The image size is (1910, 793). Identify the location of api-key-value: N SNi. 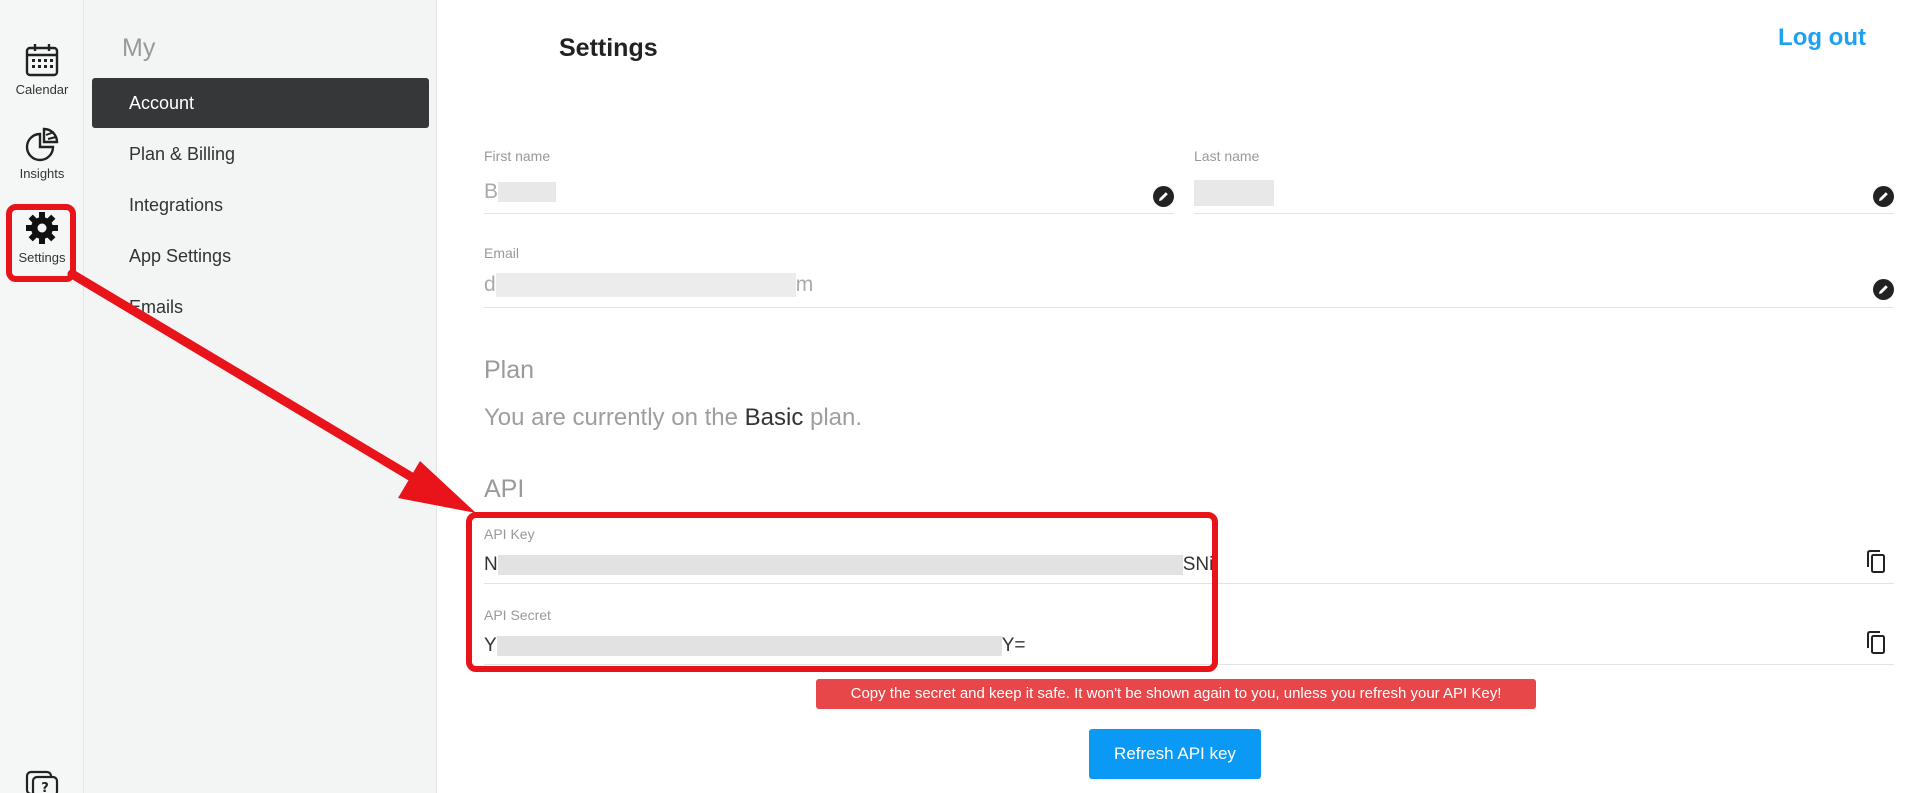
(848, 565).